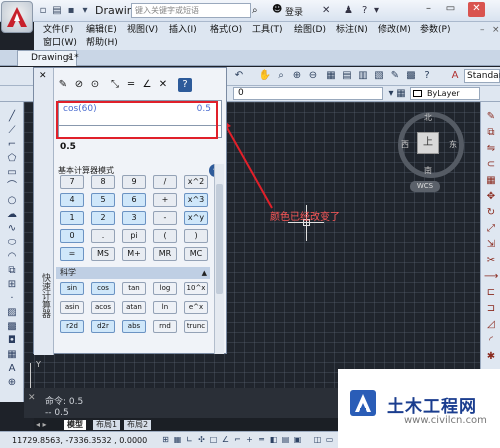 This screenshot has height=448, width=500. Describe the element at coordinates (491, 148) in the screenshot. I see `mirror-icon: ⇋` at that location.